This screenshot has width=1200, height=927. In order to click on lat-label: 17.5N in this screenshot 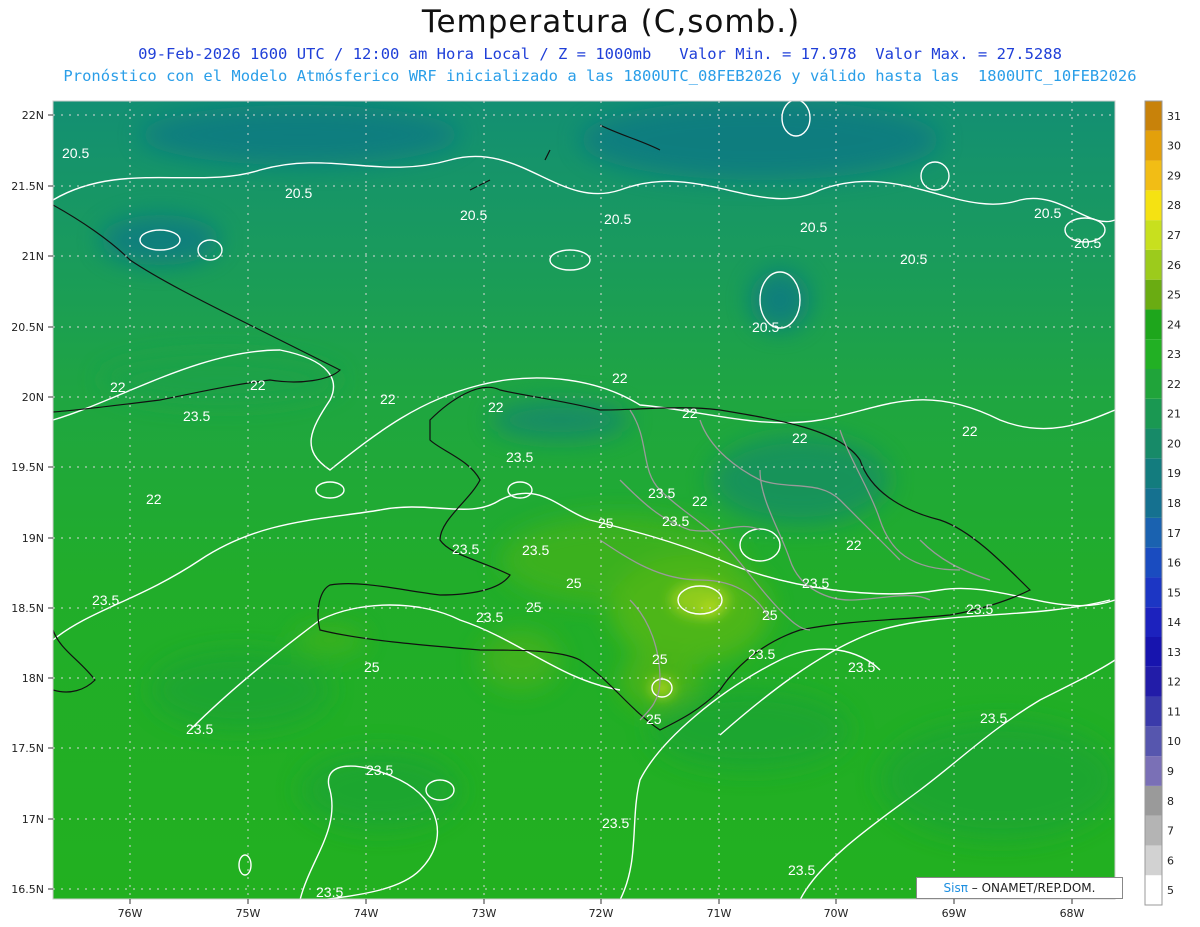, I will do `click(27, 748)`.